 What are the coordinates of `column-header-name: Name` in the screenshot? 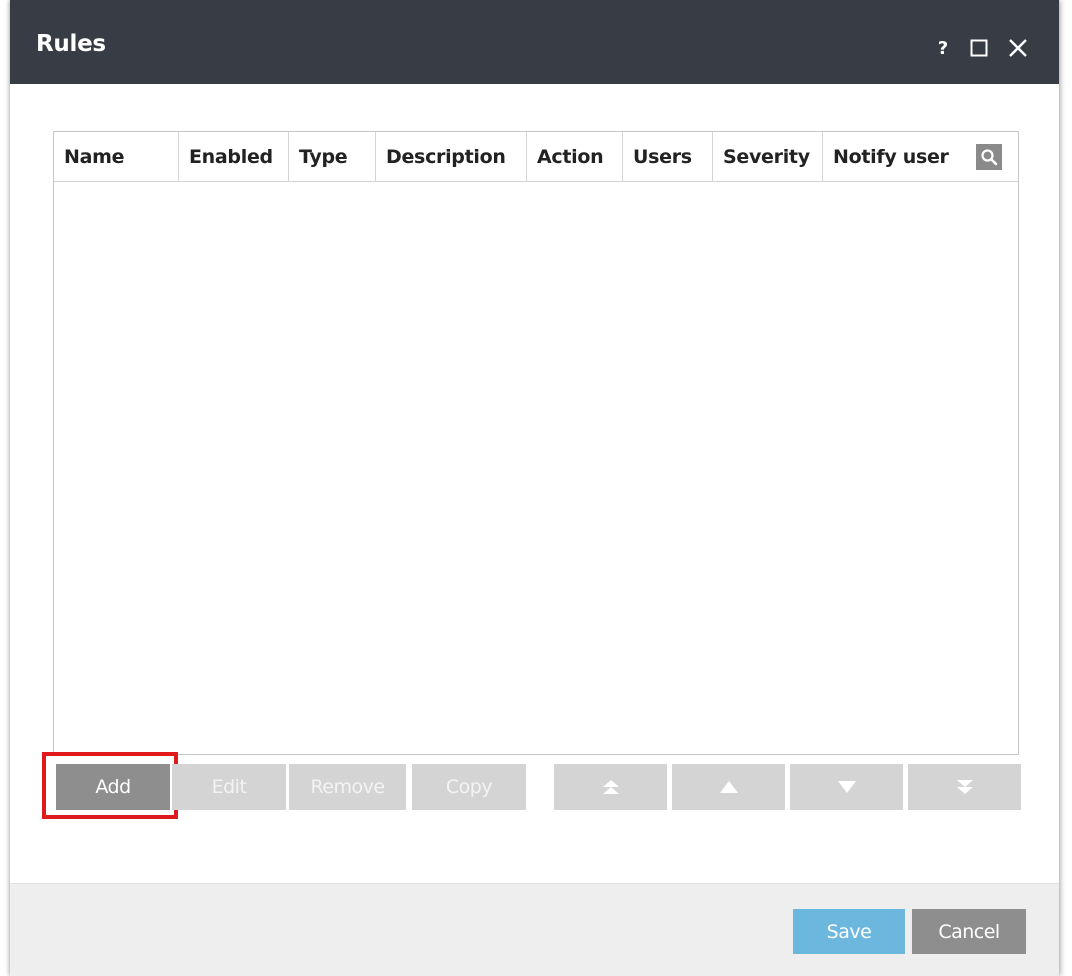 It's located at (116, 156).